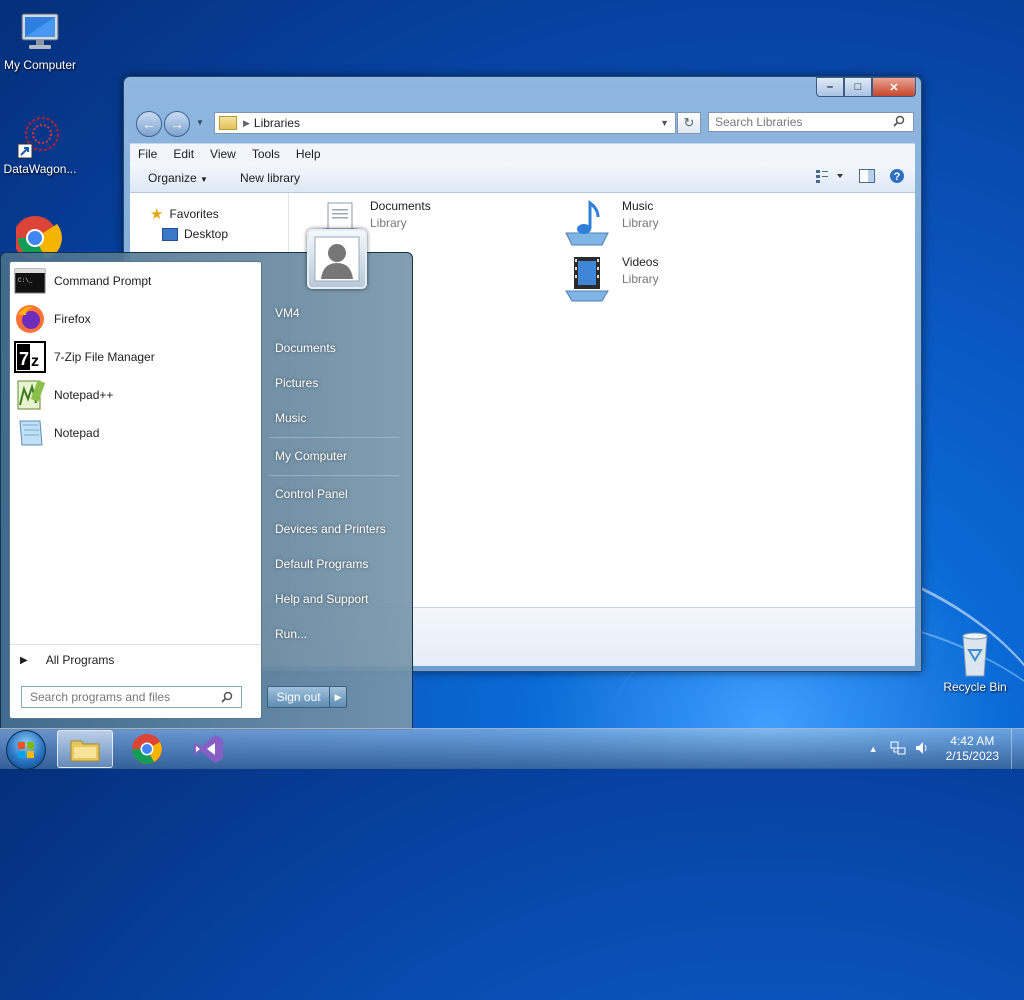  What do you see at coordinates (30, 357) in the screenshot?
I see `7zip-icon: 7z` at bounding box center [30, 357].